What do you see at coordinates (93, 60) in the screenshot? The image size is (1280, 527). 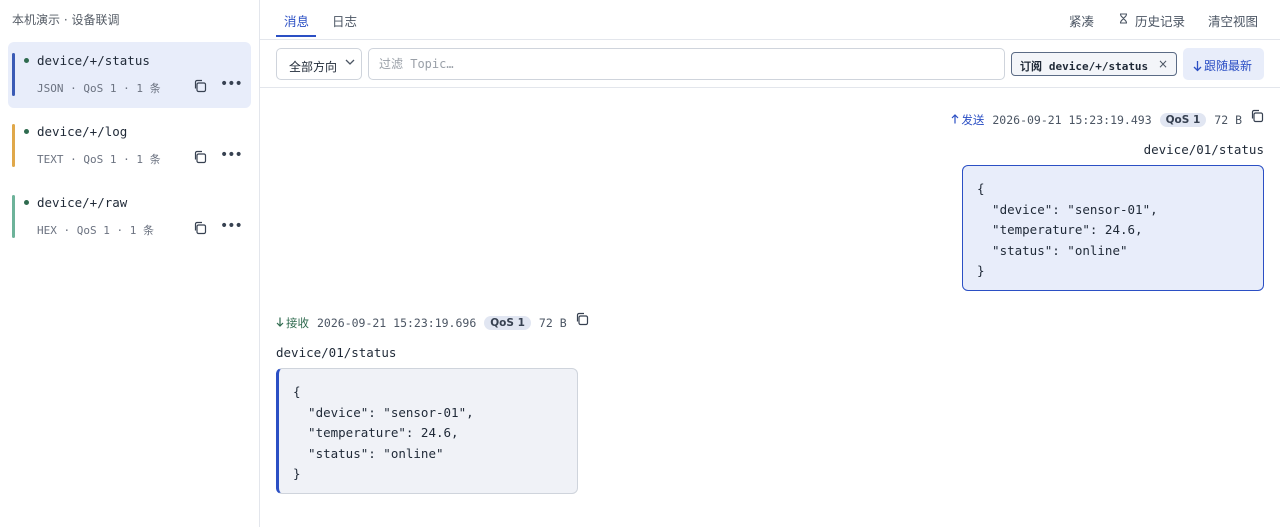 I see `subscription-topic: device/+/status` at bounding box center [93, 60].